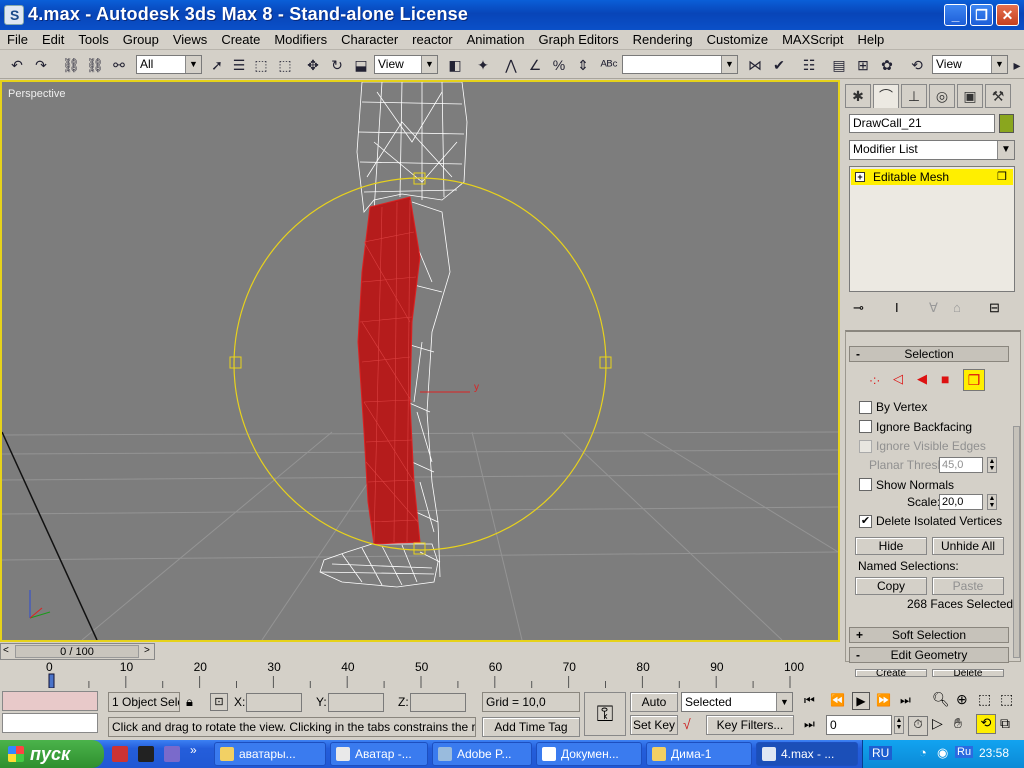 This screenshot has height=768, width=1024. What do you see at coordinates (406, 64) in the screenshot?
I see `reference-coordinate-dropdown: View ▼` at bounding box center [406, 64].